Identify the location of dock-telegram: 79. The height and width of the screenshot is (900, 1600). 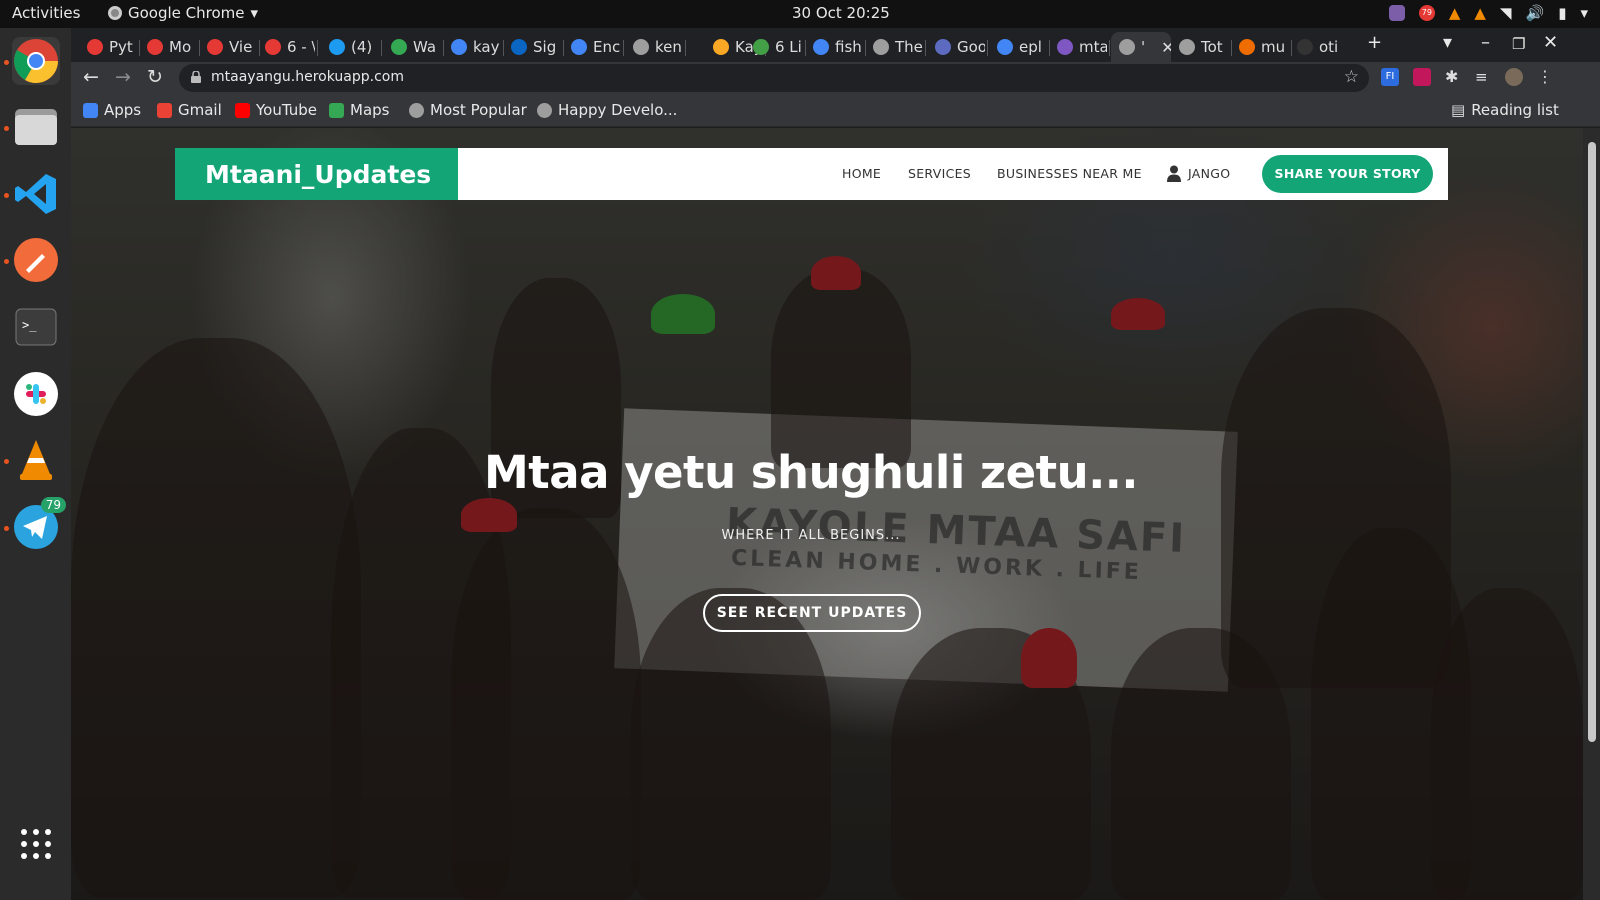
(39, 524).